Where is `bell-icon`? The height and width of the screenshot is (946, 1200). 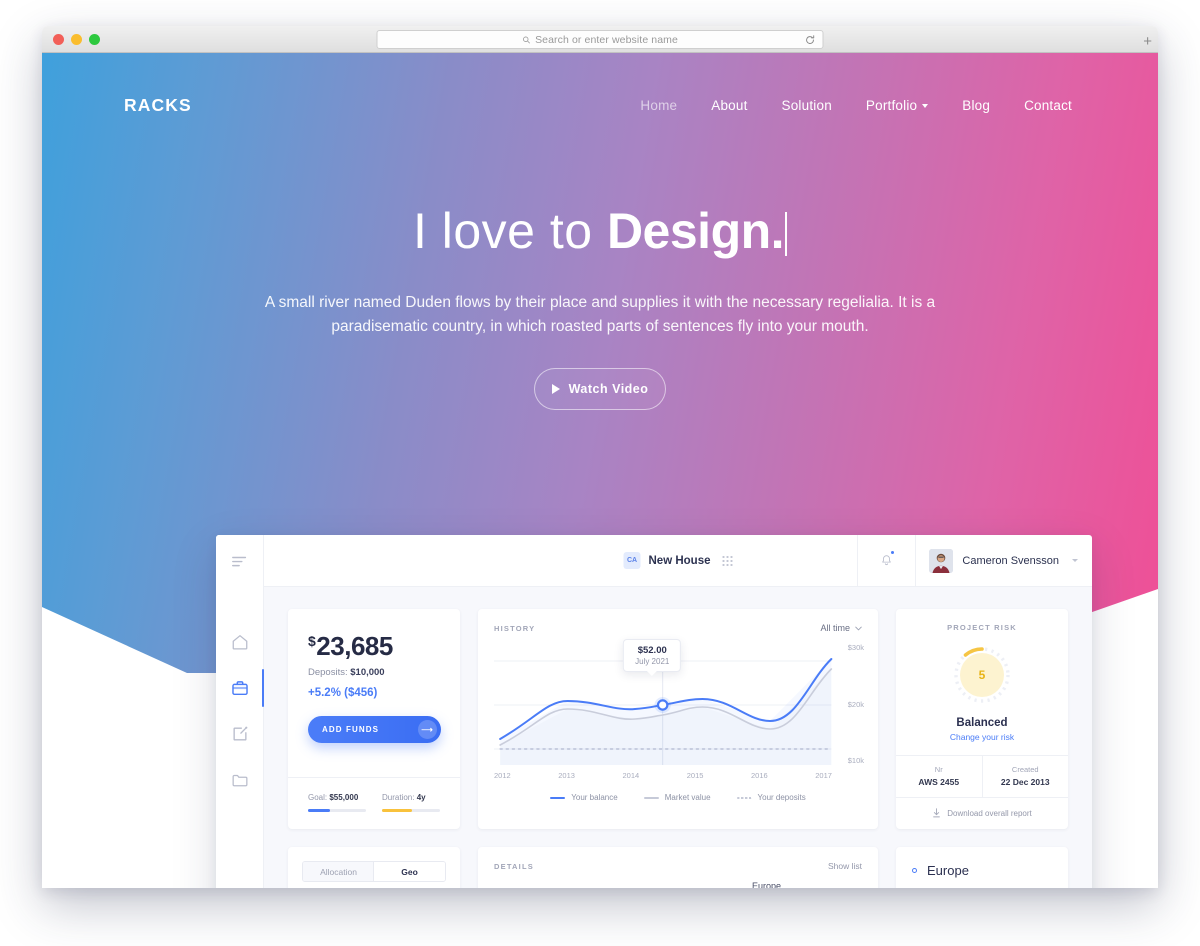 bell-icon is located at coordinates (887, 560).